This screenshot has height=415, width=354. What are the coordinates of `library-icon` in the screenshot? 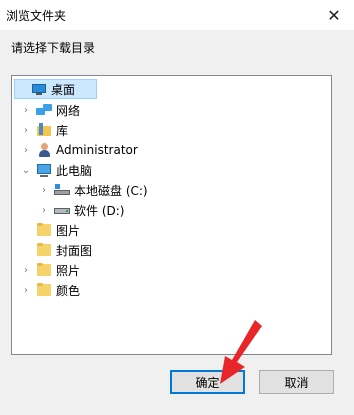 It's located at (44, 130).